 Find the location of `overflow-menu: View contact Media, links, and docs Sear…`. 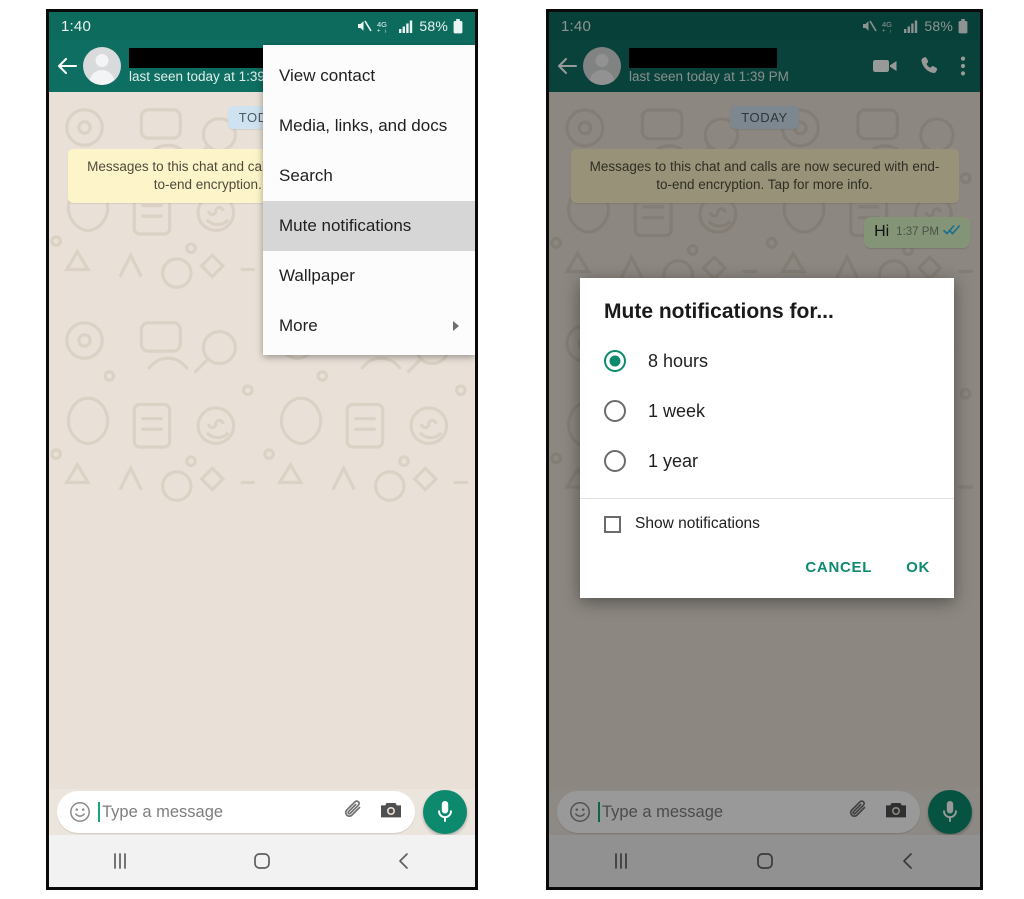

overflow-menu: View contact Media, links, and docs Sear… is located at coordinates (369, 200).